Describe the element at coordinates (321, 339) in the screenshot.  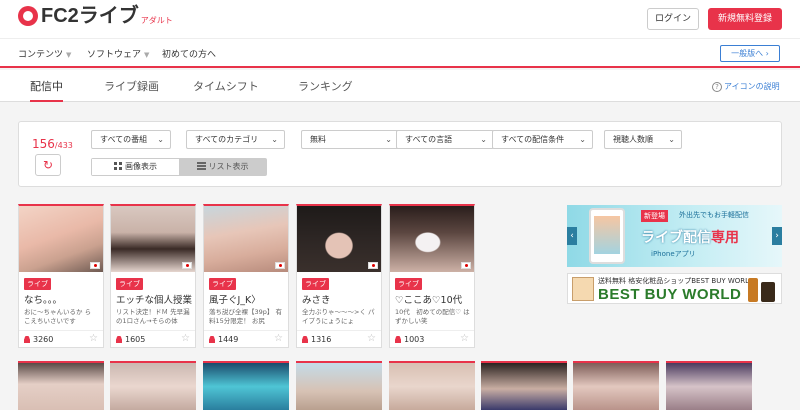
I see `viewer-count-value: 1316` at that location.